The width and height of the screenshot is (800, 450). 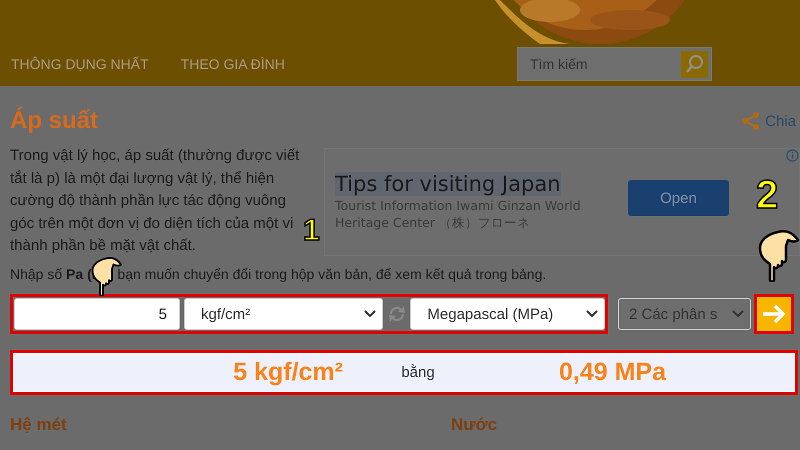 What do you see at coordinates (283, 314) in the screenshot?
I see `from-unit-select: kgf/cm²` at bounding box center [283, 314].